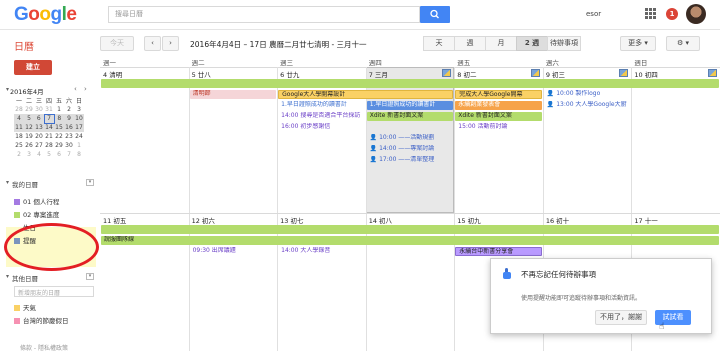 Image resolution: width=720 pixels, height=352 pixels. Describe the element at coordinates (645, 74) in the screenshot. I see `date-label: 10 初四` at that location.